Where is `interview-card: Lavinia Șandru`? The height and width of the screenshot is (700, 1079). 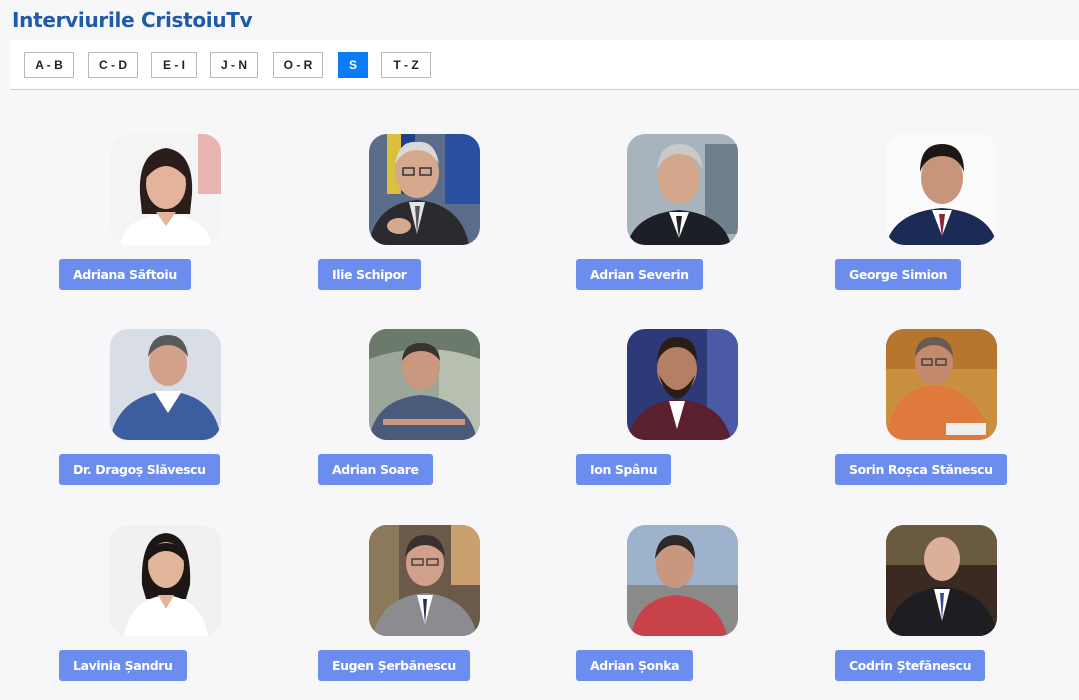 interview-card: Lavinia Șandru is located at coordinates (174, 605).